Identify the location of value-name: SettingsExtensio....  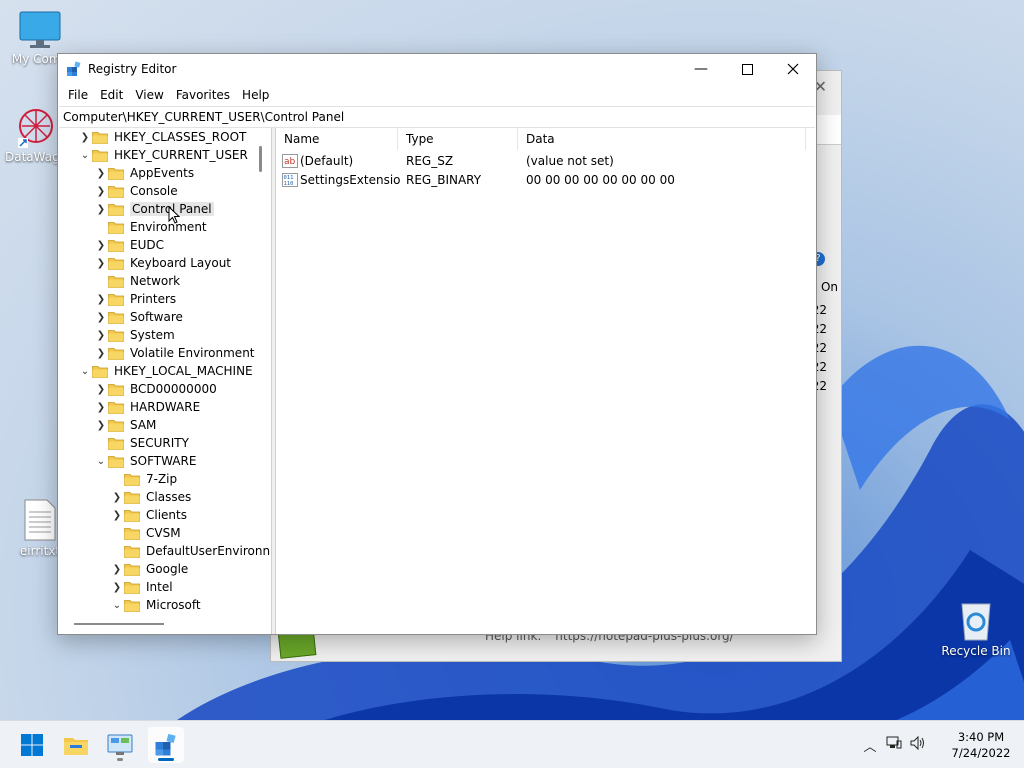
(350, 180).